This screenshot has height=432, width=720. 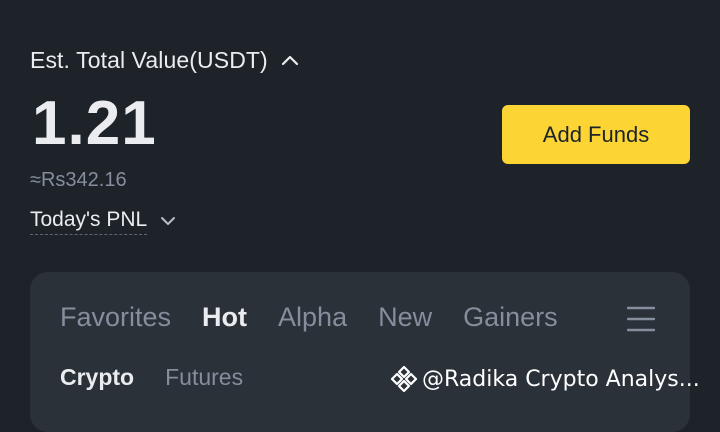 What do you see at coordinates (168, 221) in the screenshot?
I see `chevron-down-icon` at bounding box center [168, 221].